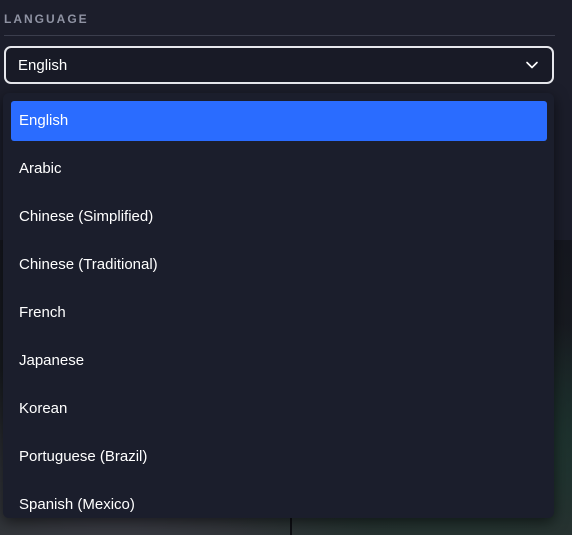 The image size is (572, 535). I want to click on language-option-japanese: Japanese, so click(279, 361).